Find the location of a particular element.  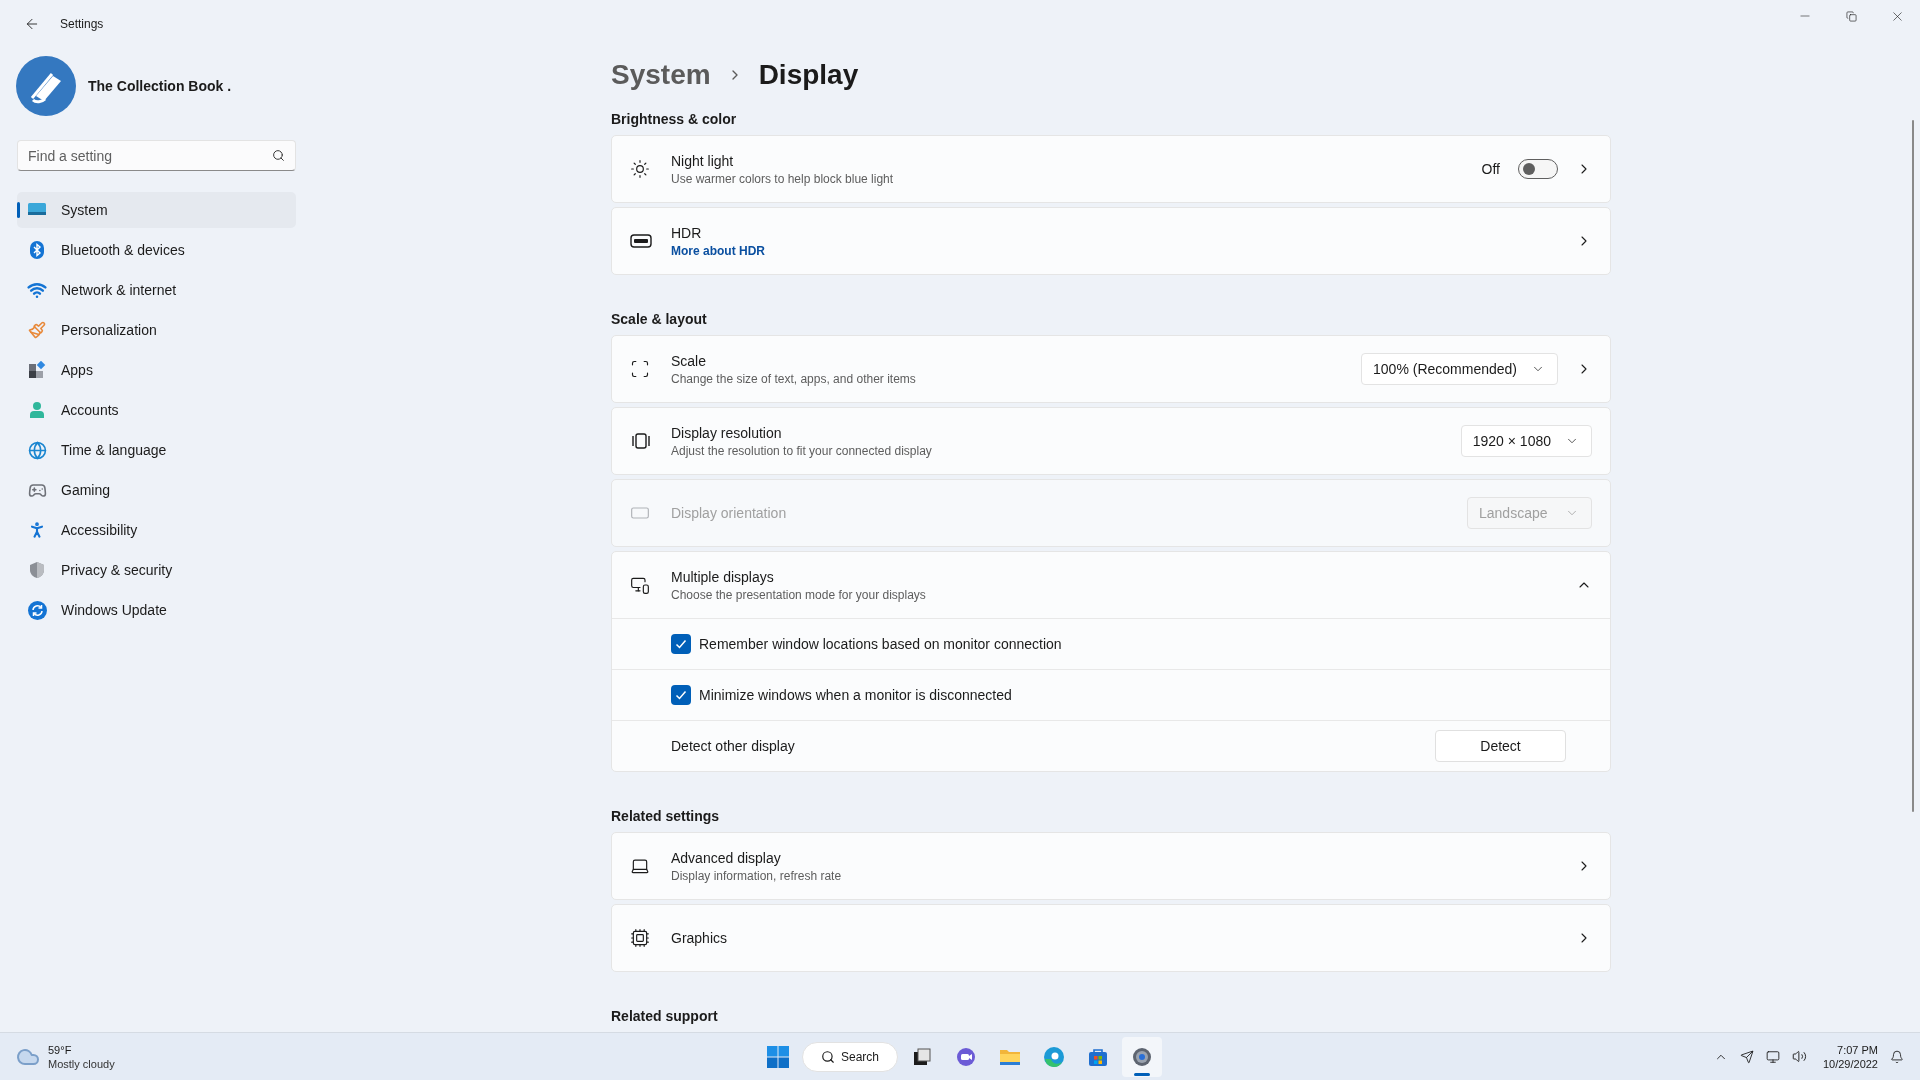

bluetooth-icon is located at coordinates (37, 250).